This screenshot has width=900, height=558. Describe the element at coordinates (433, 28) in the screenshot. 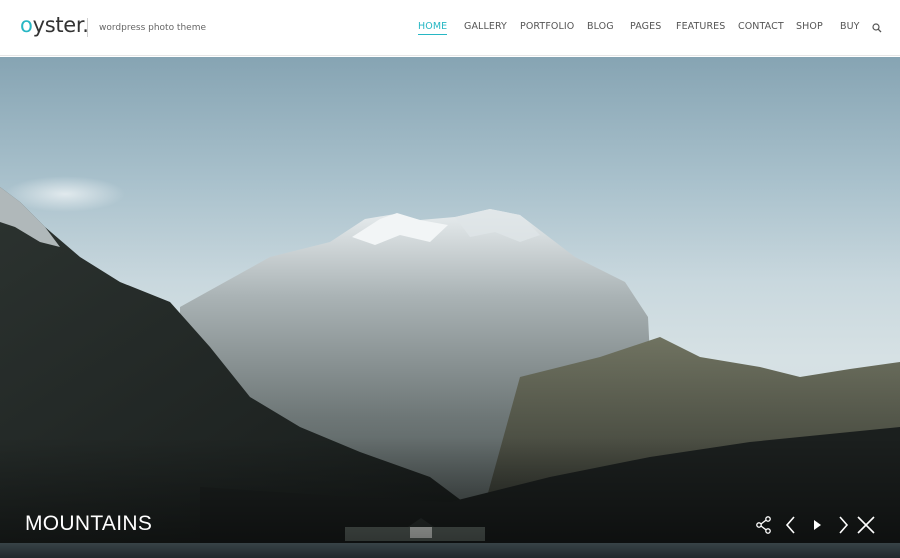

I see `nav-item-home: HOME` at that location.